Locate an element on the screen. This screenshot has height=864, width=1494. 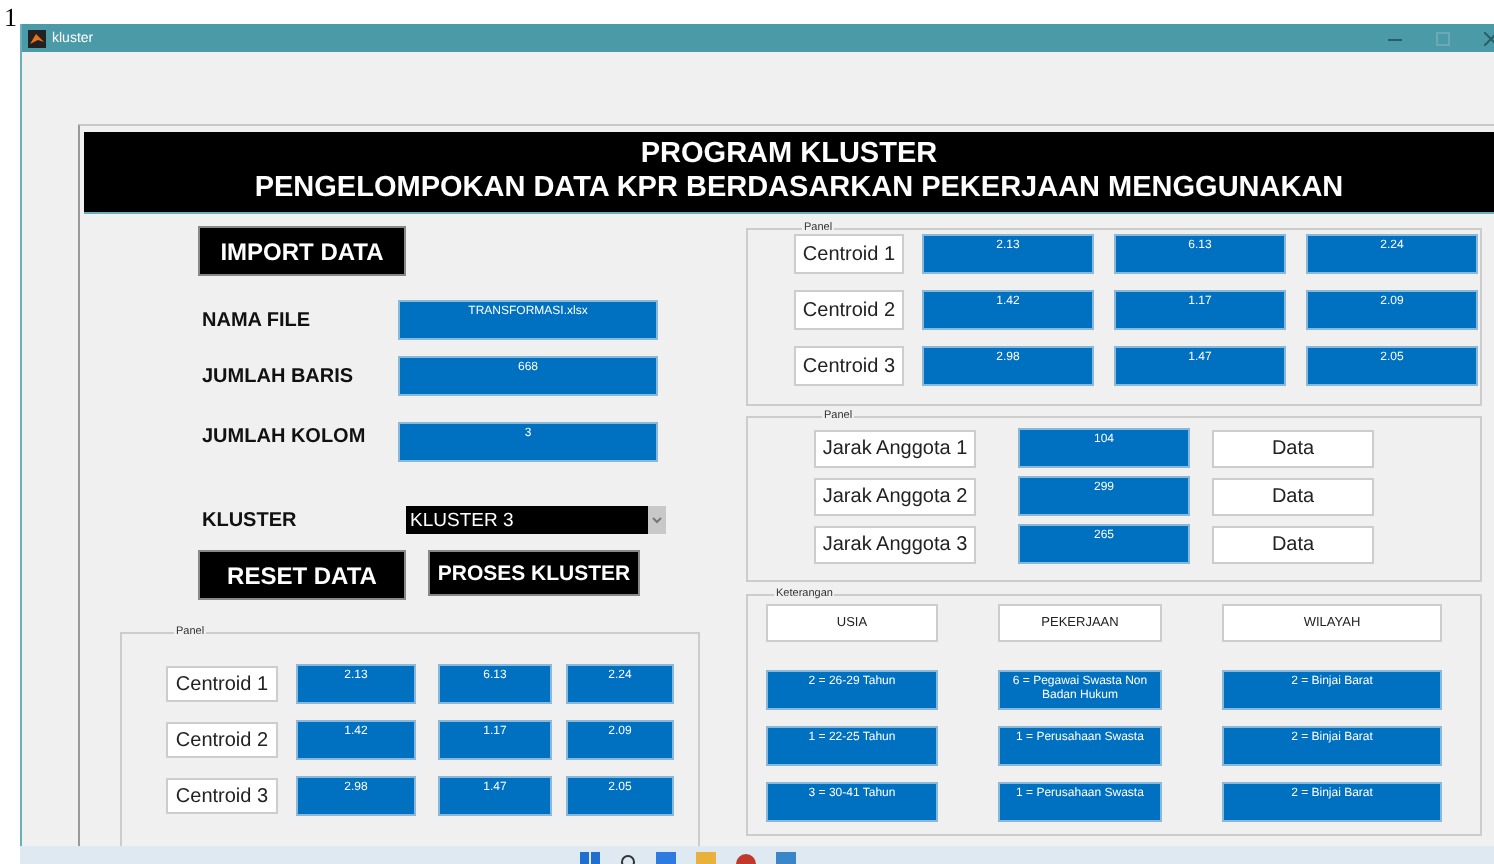
distance-label: Jarak Anggota 1 is located at coordinates (895, 448).